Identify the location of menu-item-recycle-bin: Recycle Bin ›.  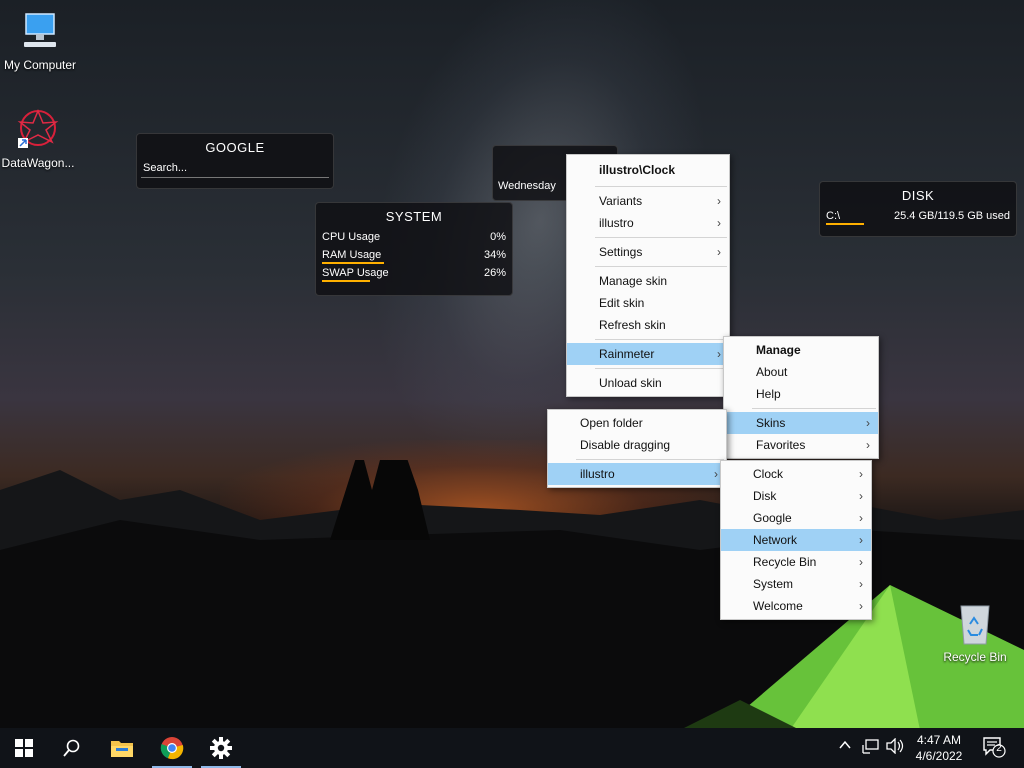
(796, 562).